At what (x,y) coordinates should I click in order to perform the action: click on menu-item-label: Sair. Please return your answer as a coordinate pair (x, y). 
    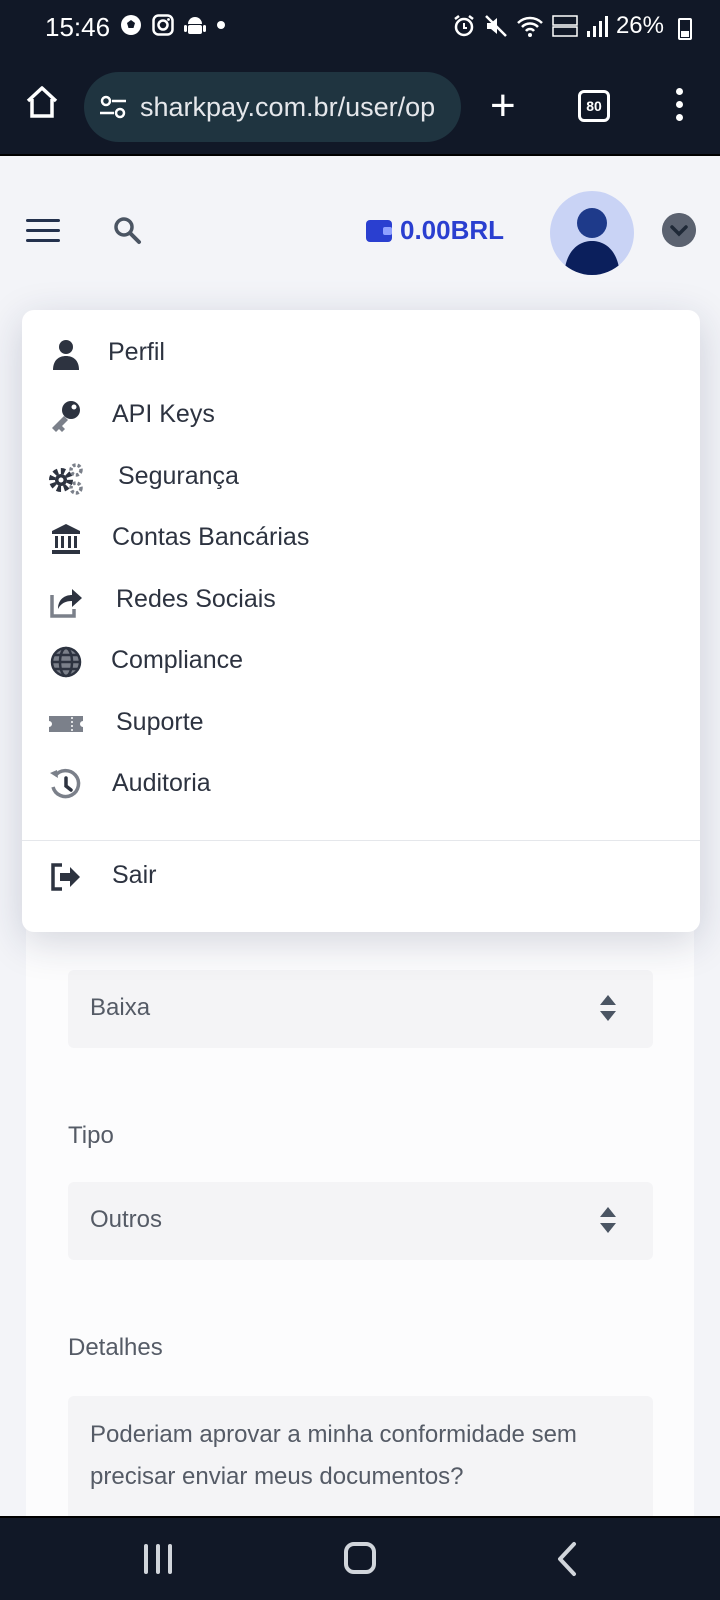
    Looking at the image, I should click on (134, 875).